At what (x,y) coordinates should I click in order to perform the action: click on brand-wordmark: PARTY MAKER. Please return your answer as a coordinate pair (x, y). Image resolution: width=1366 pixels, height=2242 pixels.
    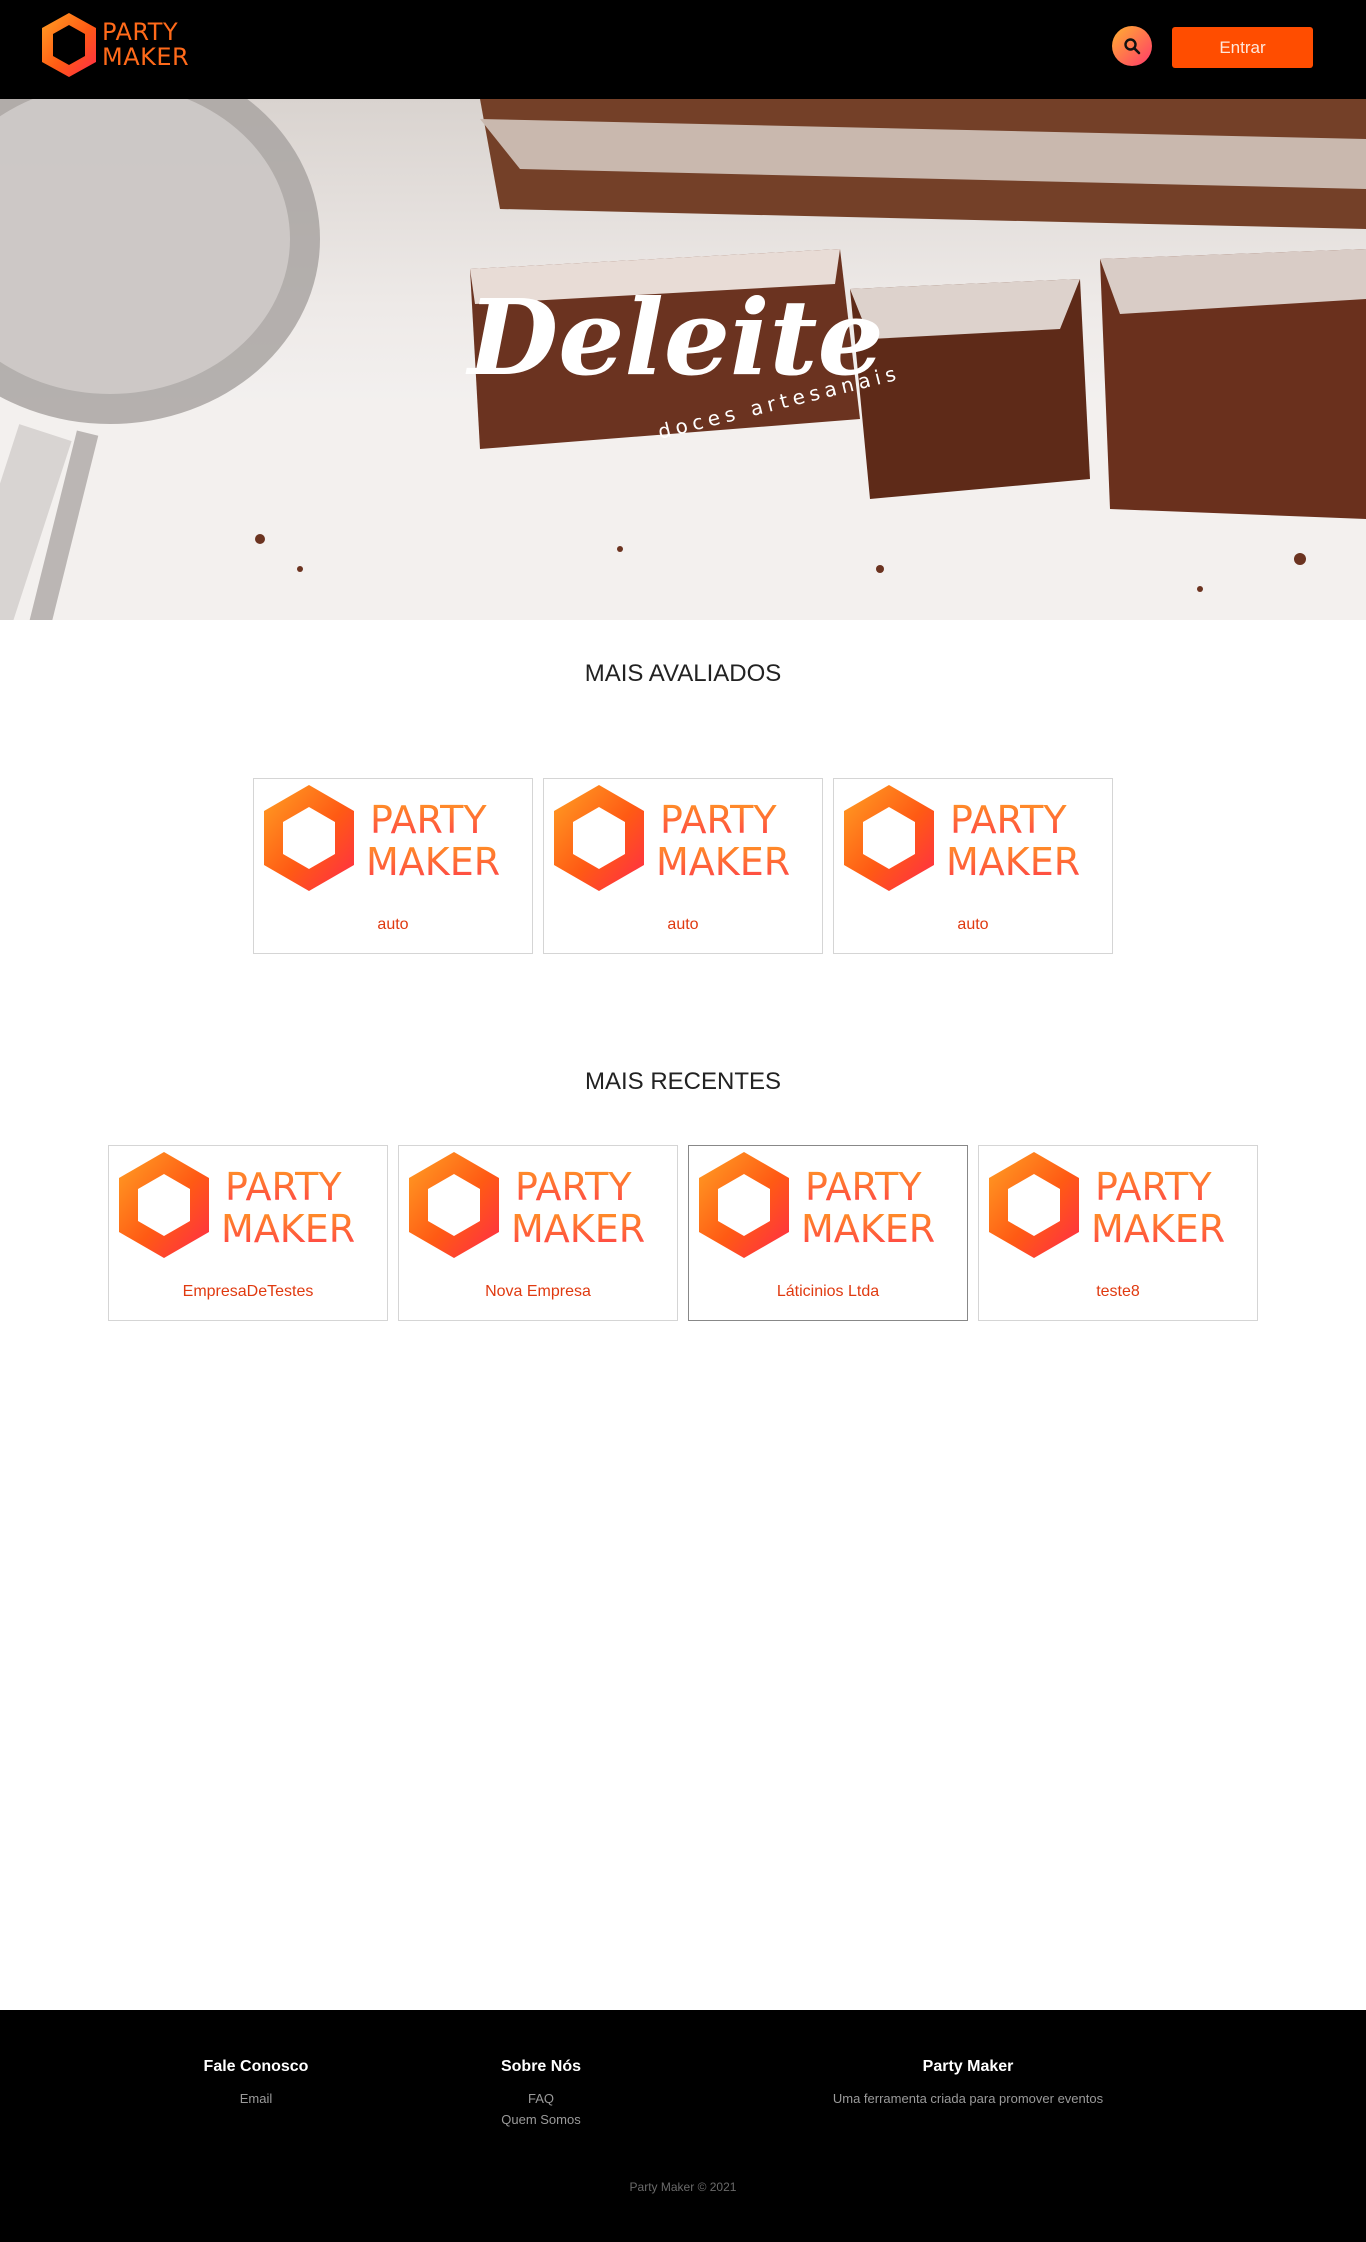
    Looking at the image, I should click on (145, 45).